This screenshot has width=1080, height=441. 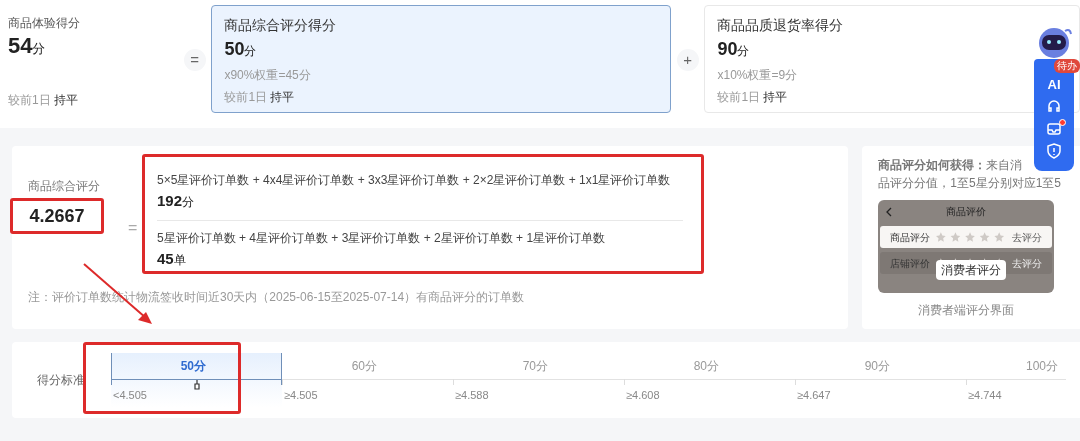 I want to click on image-caption: 消费者端评分界面, so click(x=966, y=310).